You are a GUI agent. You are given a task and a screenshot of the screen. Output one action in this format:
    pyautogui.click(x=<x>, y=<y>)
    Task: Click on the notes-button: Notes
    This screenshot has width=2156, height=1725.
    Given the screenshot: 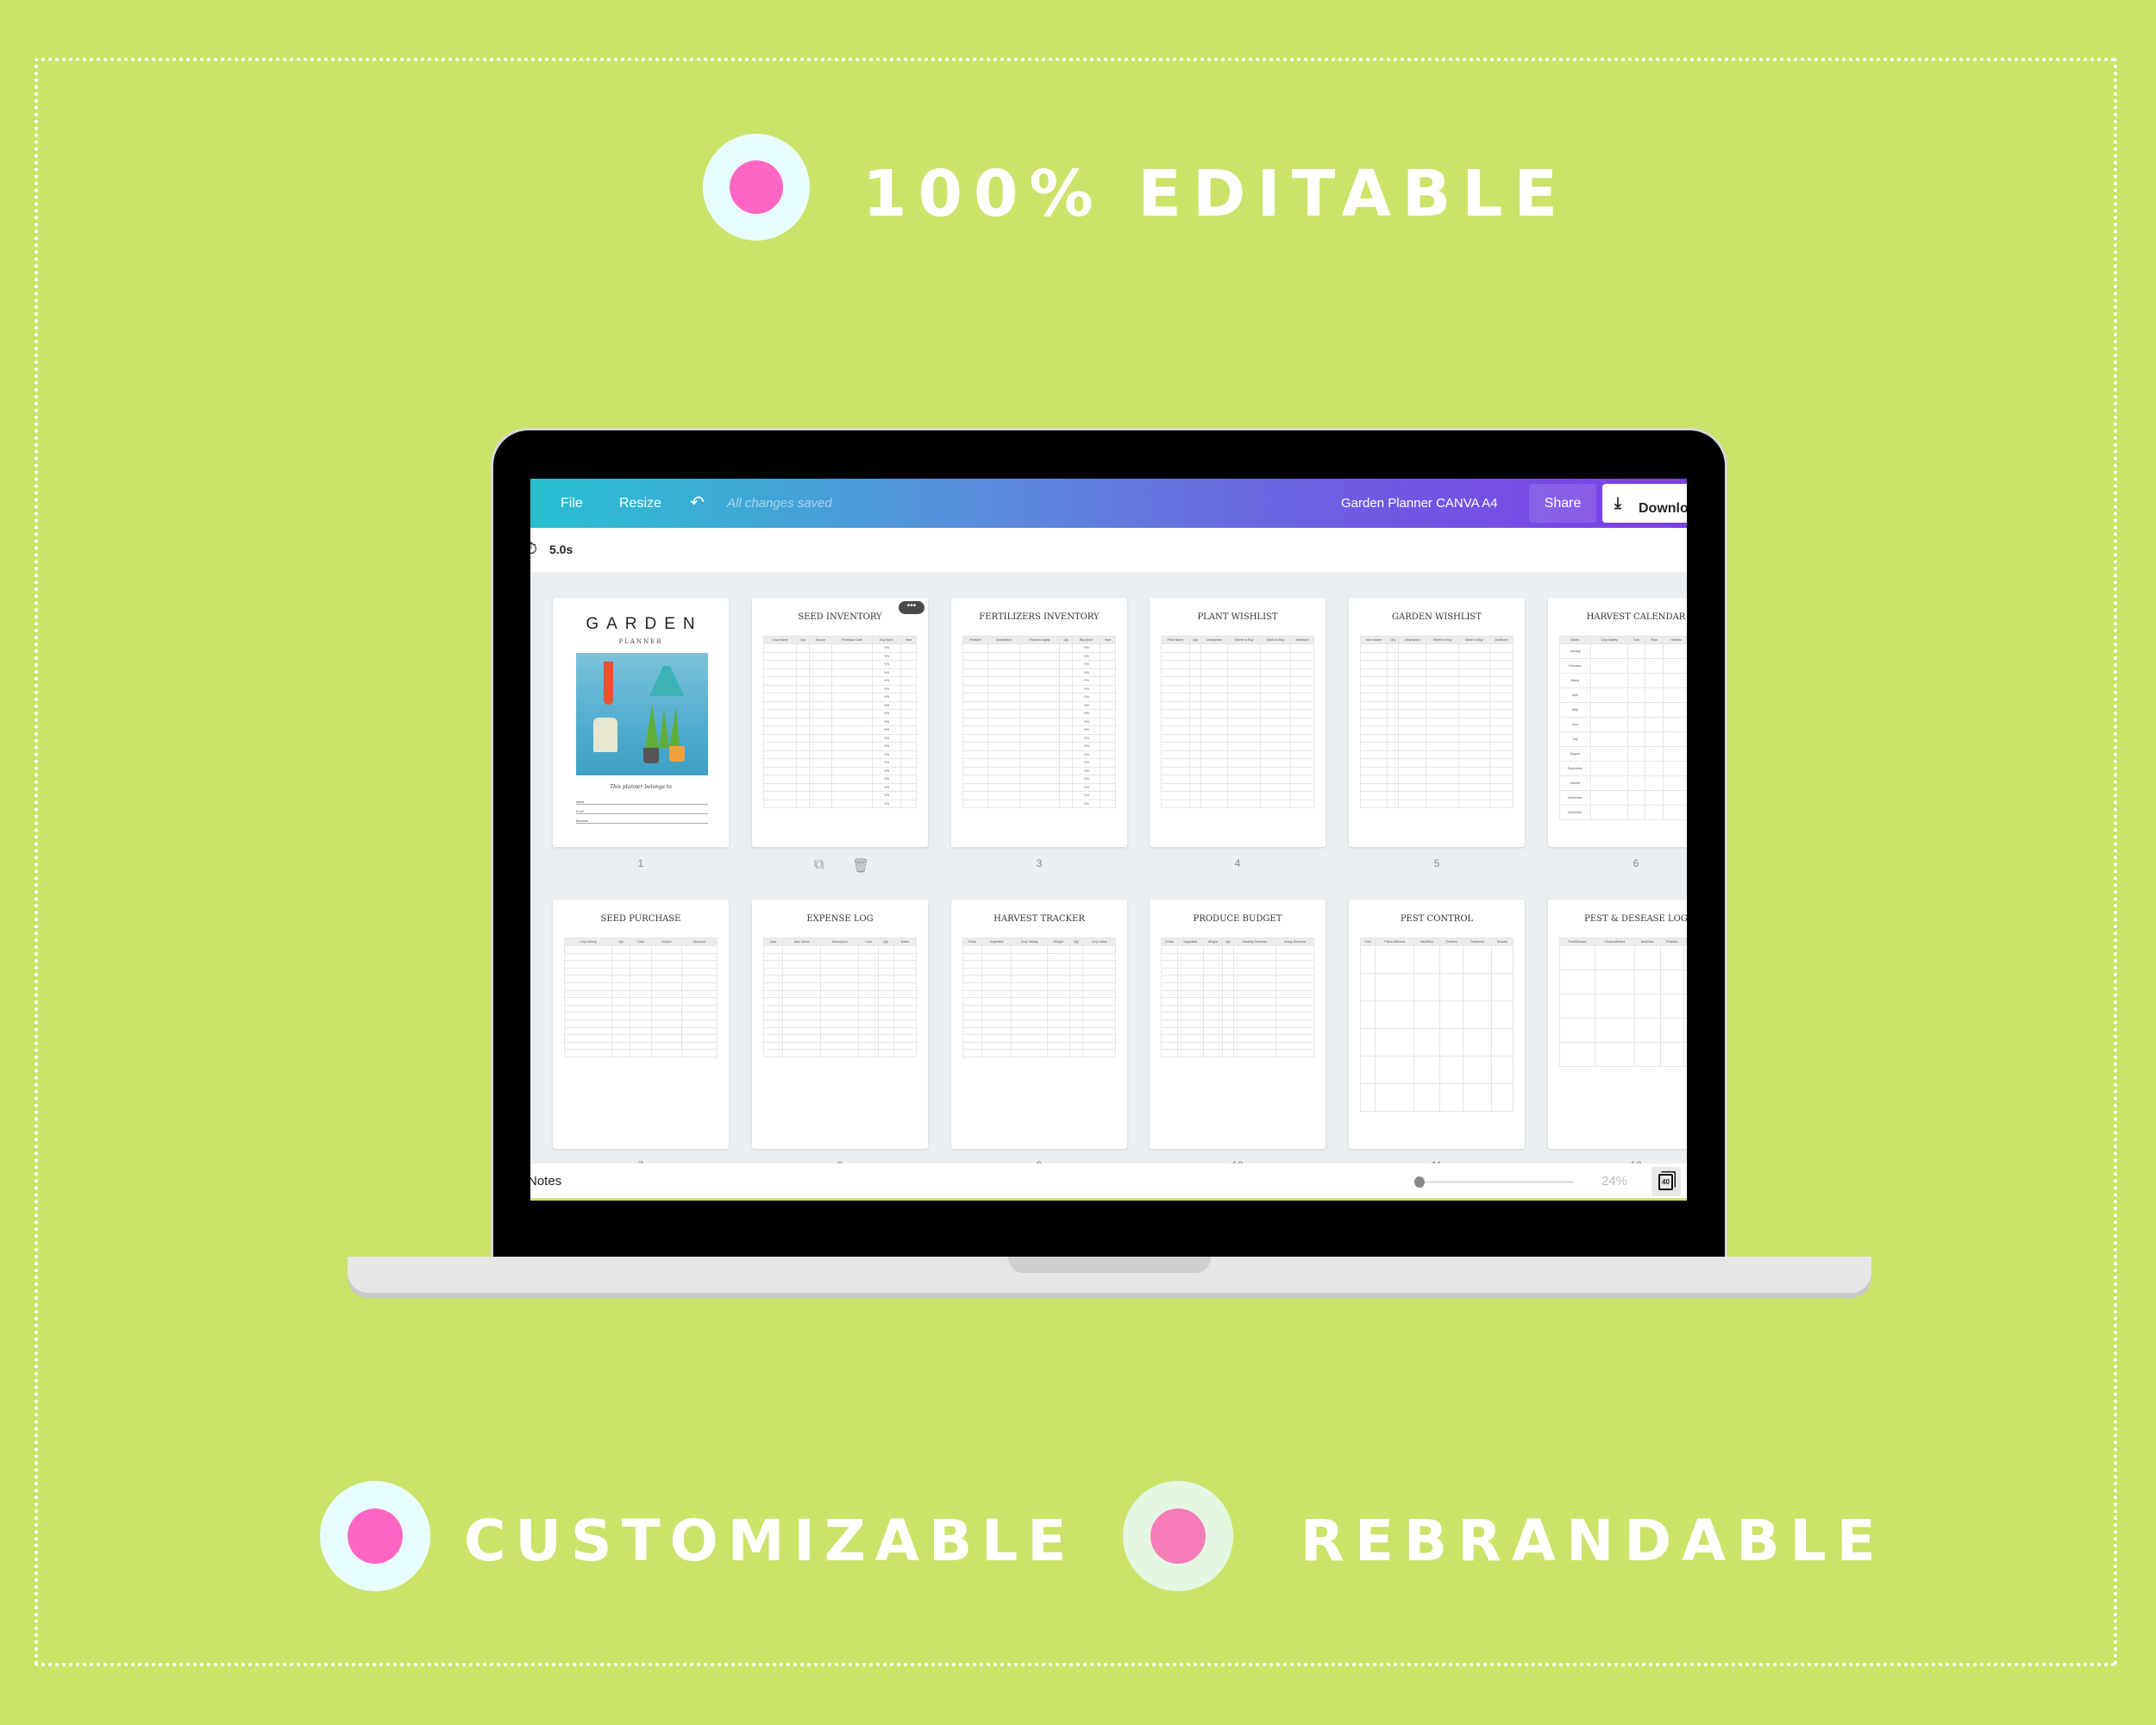 What is the action you would take?
    pyautogui.click(x=545, y=1182)
    